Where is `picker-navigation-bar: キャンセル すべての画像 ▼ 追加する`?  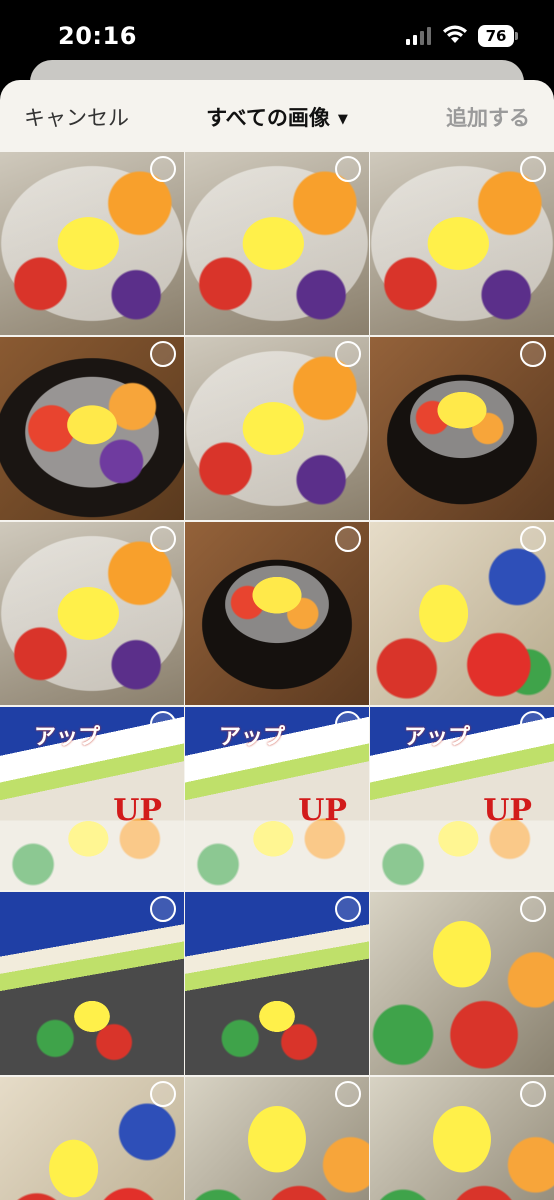 picker-navigation-bar: キャンセル すべての画像 ▼ 追加する is located at coordinates (277, 116).